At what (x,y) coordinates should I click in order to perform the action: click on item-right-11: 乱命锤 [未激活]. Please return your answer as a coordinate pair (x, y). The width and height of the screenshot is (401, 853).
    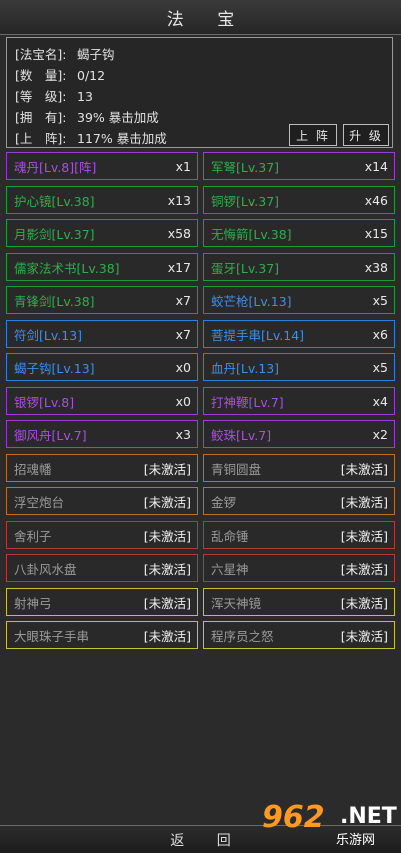
    Looking at the image, I should click on (299, 535).